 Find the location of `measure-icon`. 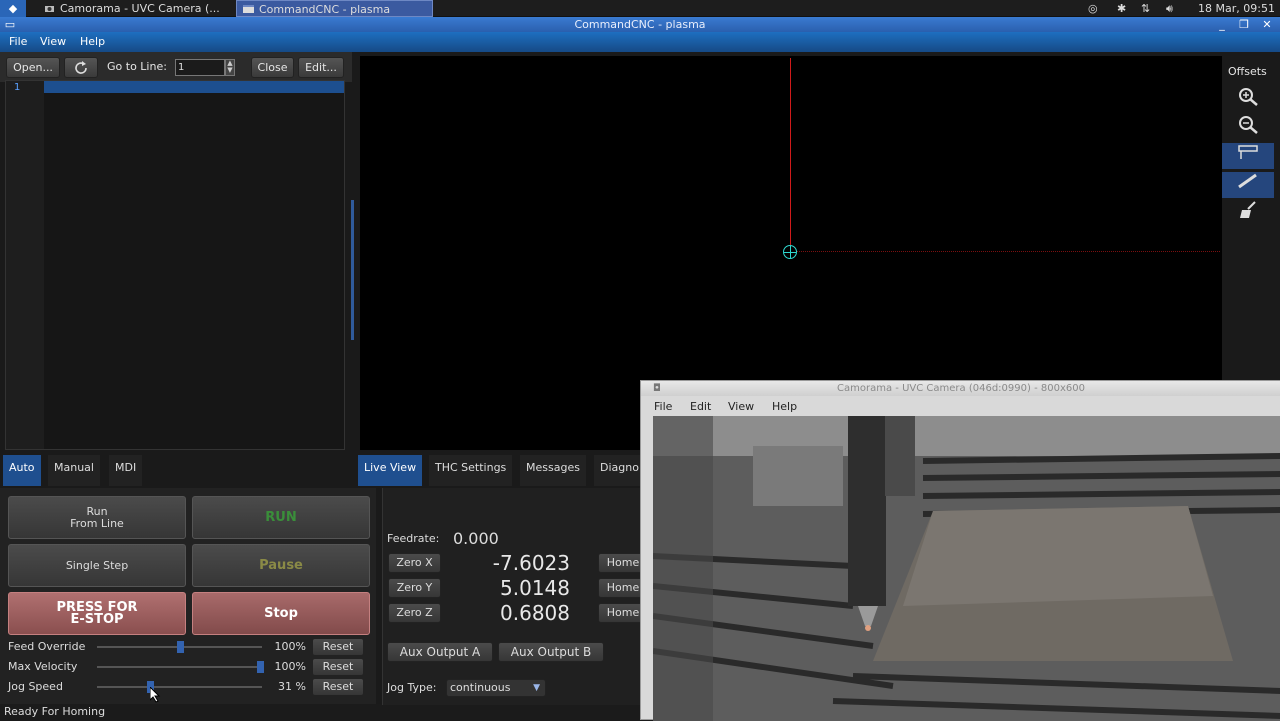

measure-icon is located at coordinates (1248, 185).